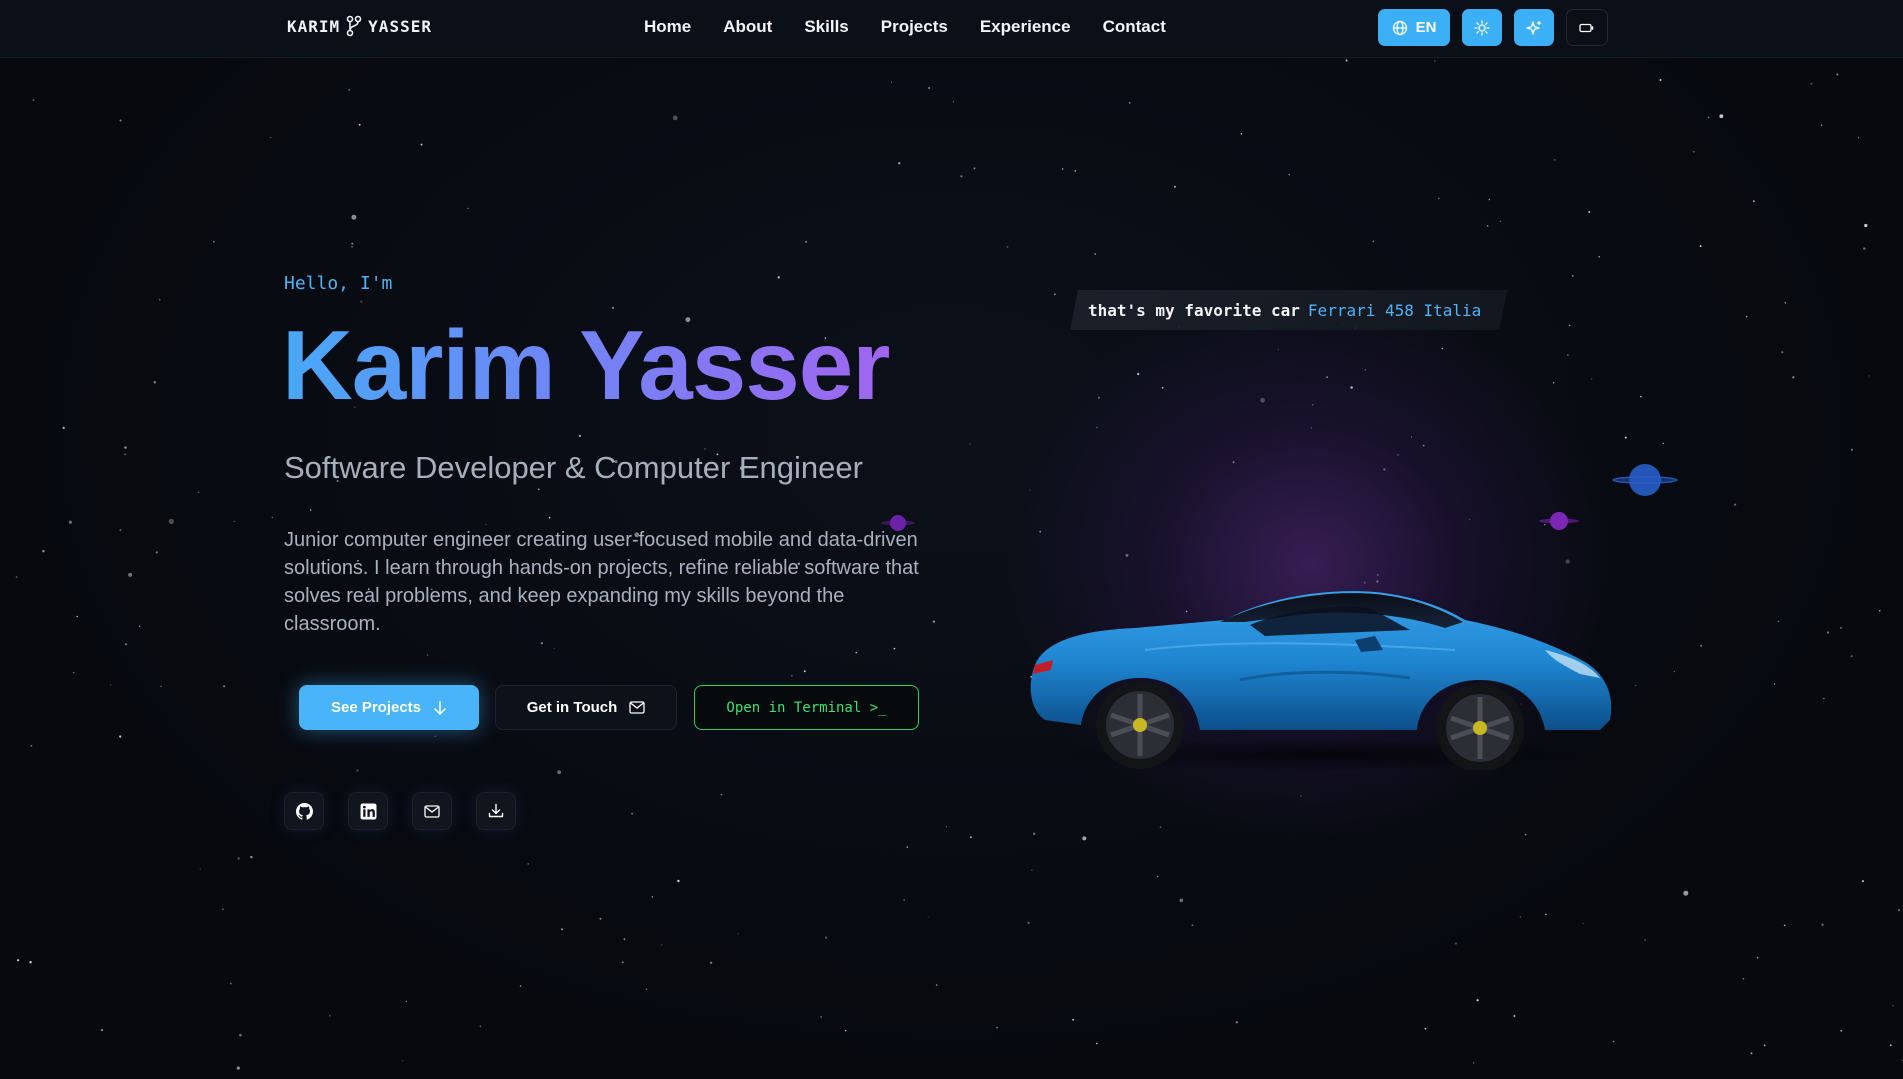 This screenshot has width=1903, height=1079. I want to click on github-link, so click(304, 811).